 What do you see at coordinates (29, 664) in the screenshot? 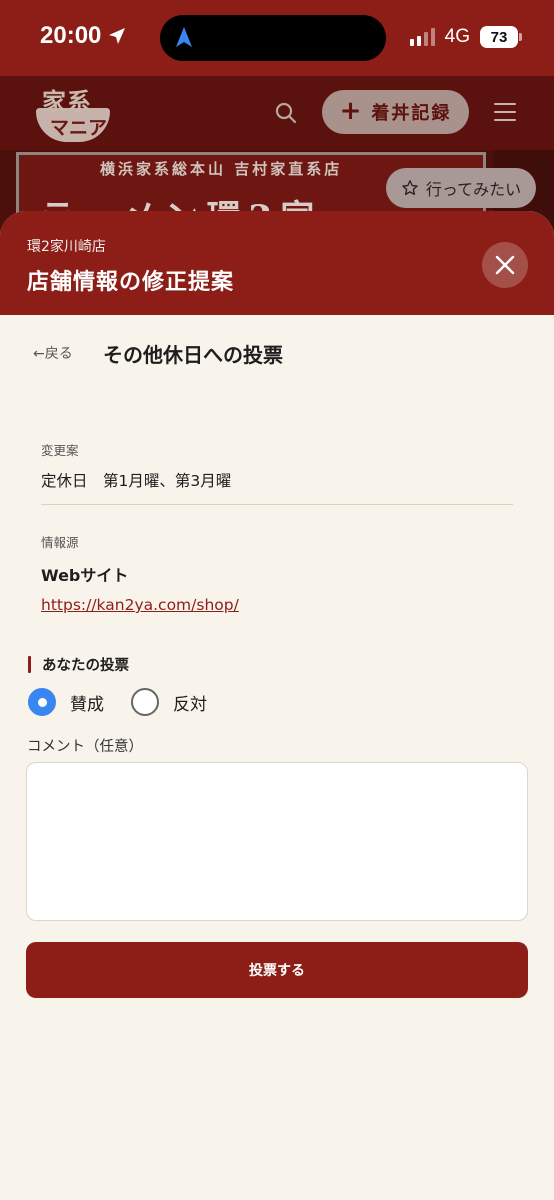
I see `heading-accent-bar` at bounding box center [29, 664].